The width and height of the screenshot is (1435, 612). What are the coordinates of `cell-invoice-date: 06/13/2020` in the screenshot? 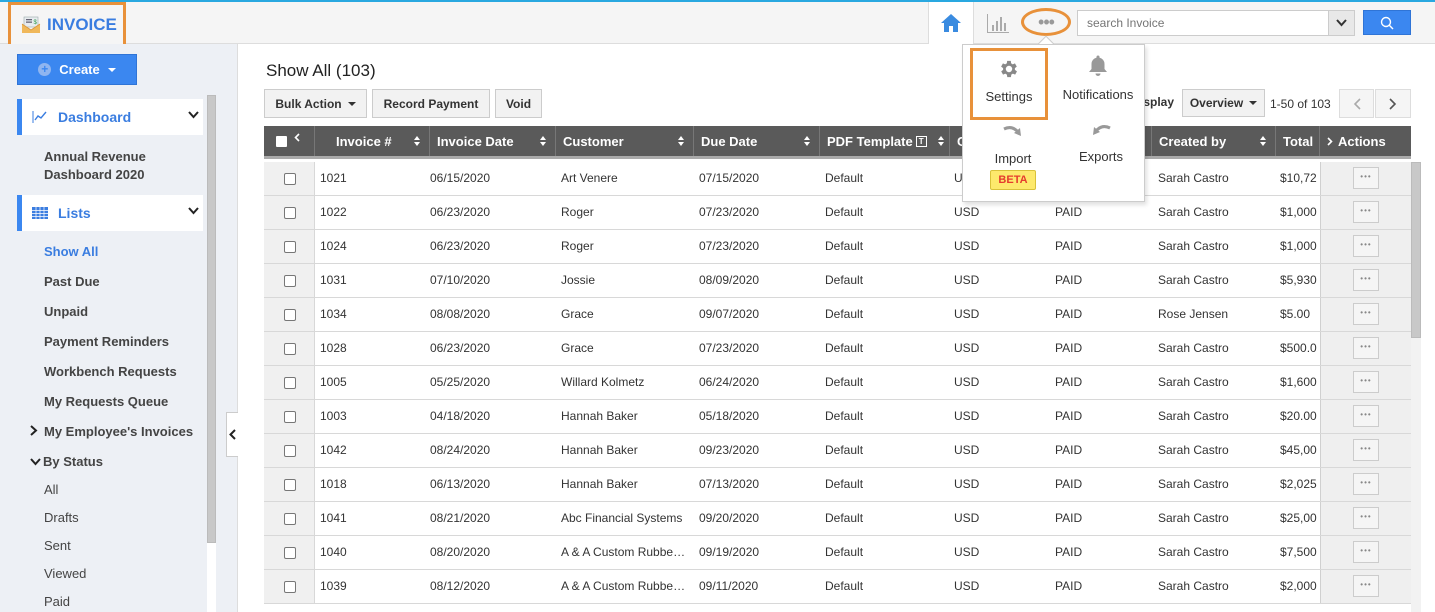 It's located at (460, 484).